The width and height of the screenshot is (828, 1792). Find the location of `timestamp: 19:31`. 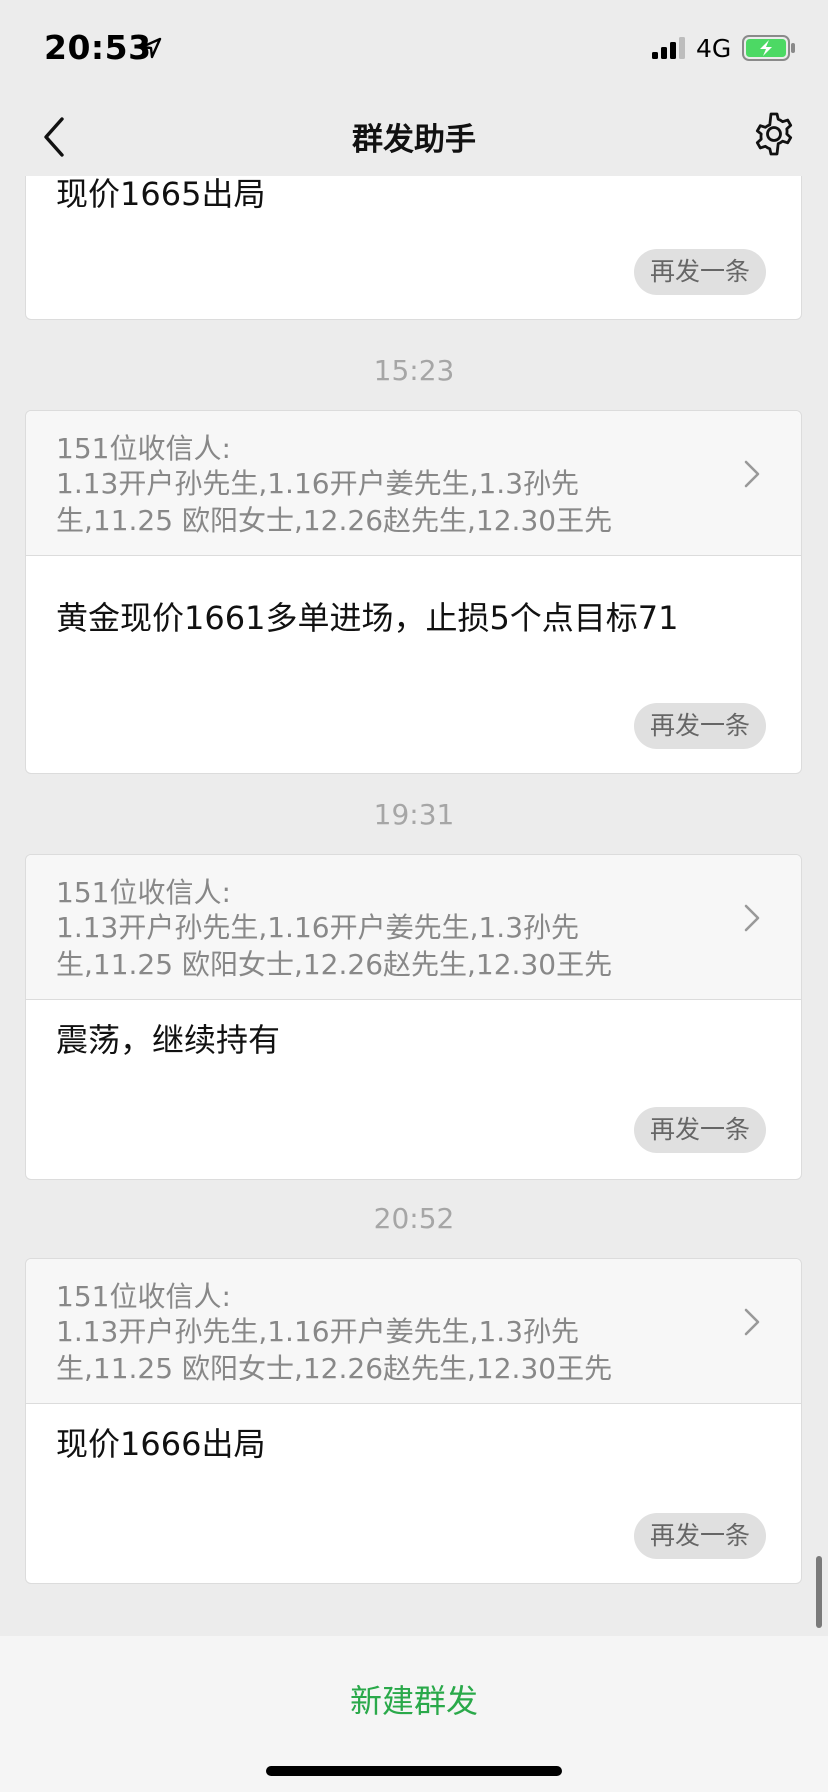

timestamp: 19:31 is located at coordinates (414, 814).